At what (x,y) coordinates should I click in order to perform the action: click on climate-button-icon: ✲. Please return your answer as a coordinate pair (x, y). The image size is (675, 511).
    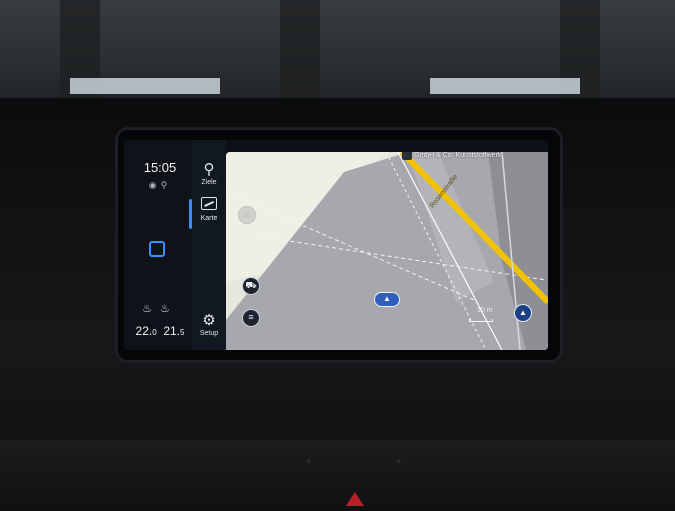
    Looking at the image, I should click on (398, 461).